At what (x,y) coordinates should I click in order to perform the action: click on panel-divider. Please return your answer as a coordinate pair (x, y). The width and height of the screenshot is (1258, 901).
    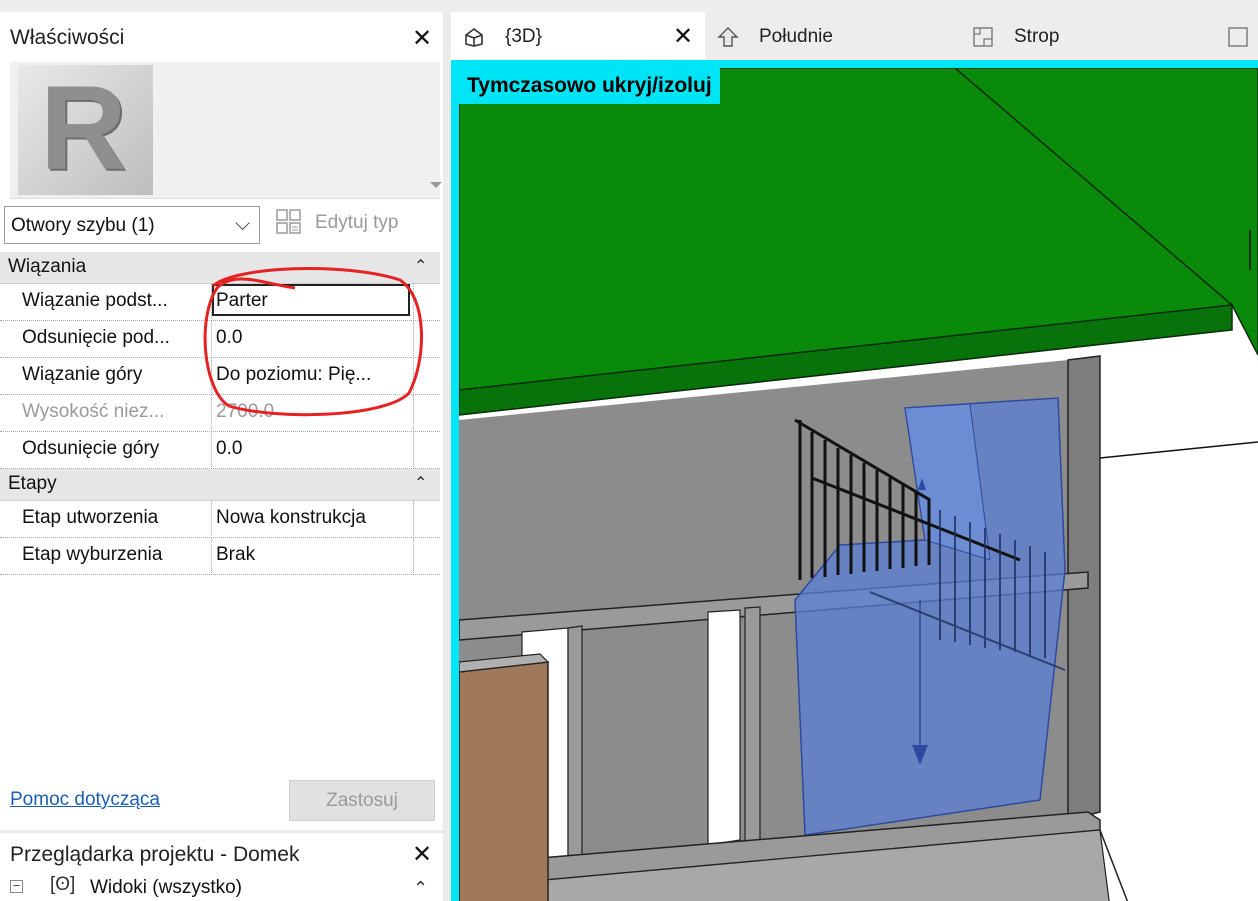
    Looking at the image, I should click on (221, 831).